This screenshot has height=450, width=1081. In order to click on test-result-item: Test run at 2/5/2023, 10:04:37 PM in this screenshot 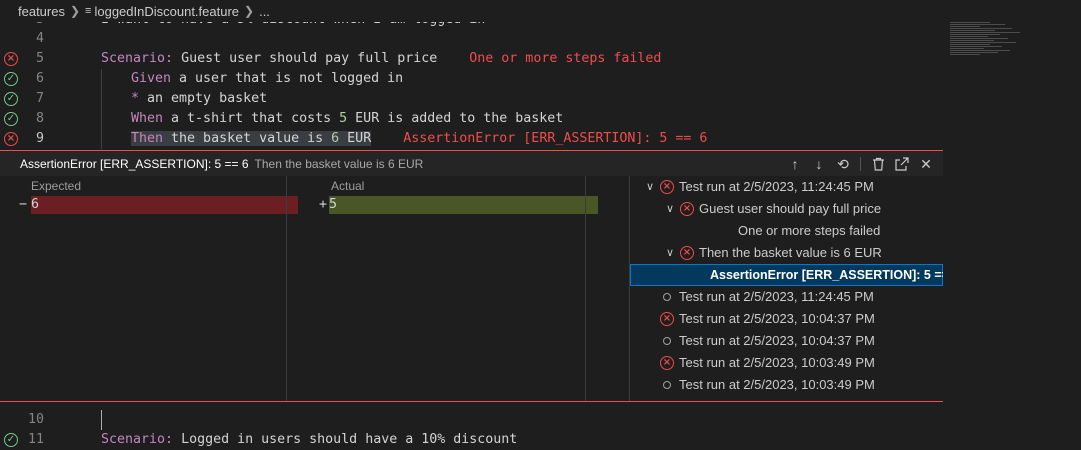, I will do `click(786, 341)`.